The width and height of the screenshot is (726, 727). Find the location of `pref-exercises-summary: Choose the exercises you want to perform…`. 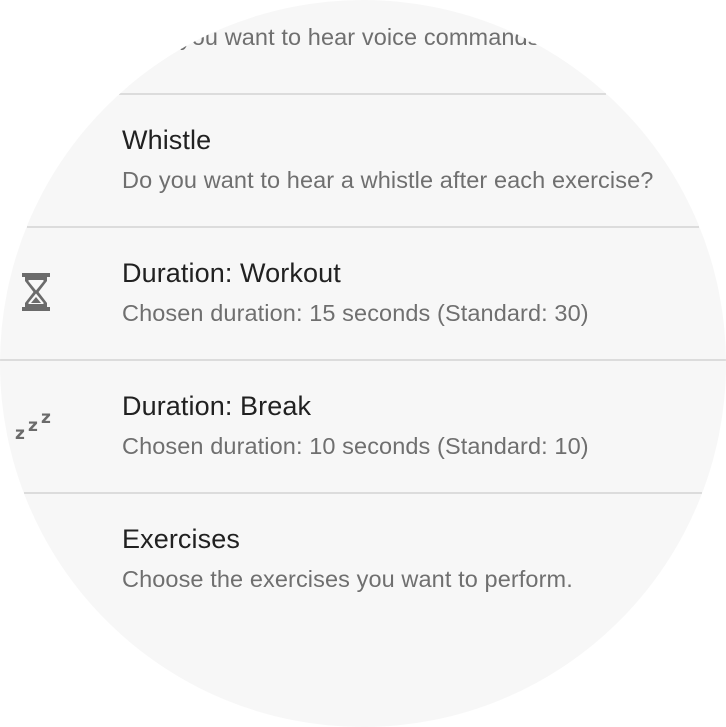

pref-exercises-summary: Choose the exercises you want to perform… is located at coordinates (347, 579).